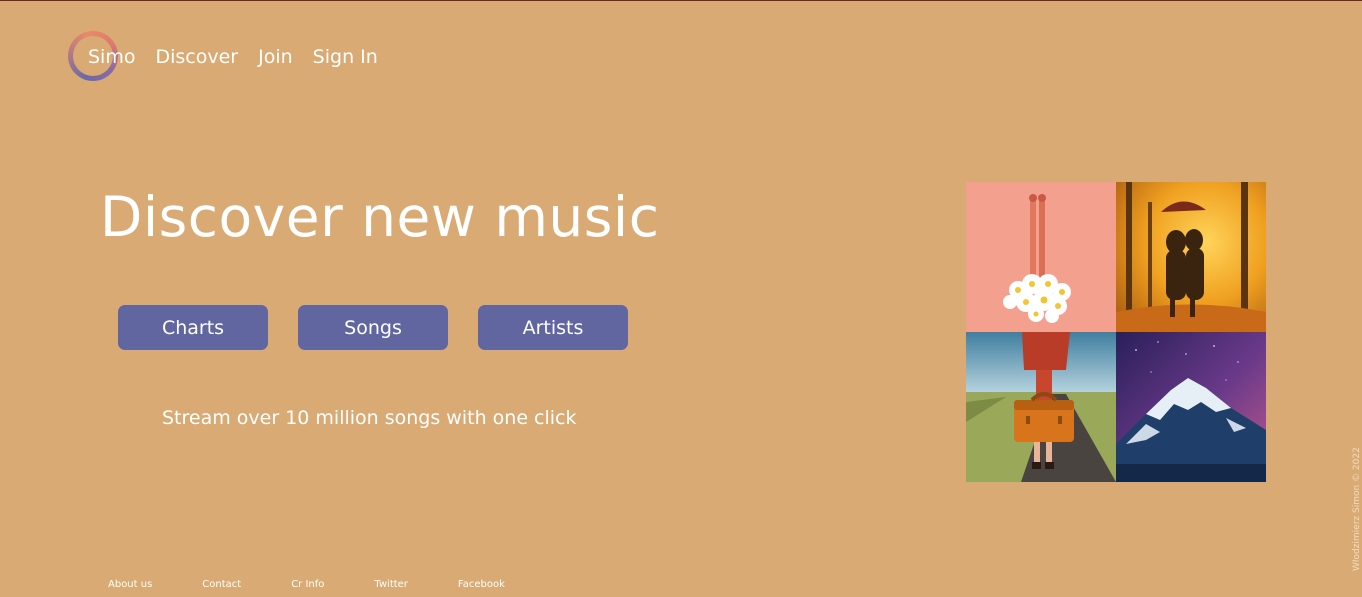 The height and width of the screenshot is (597, 1362). I want to click on top-nav: Simo Discover Join Sign In, so click(223, 57).